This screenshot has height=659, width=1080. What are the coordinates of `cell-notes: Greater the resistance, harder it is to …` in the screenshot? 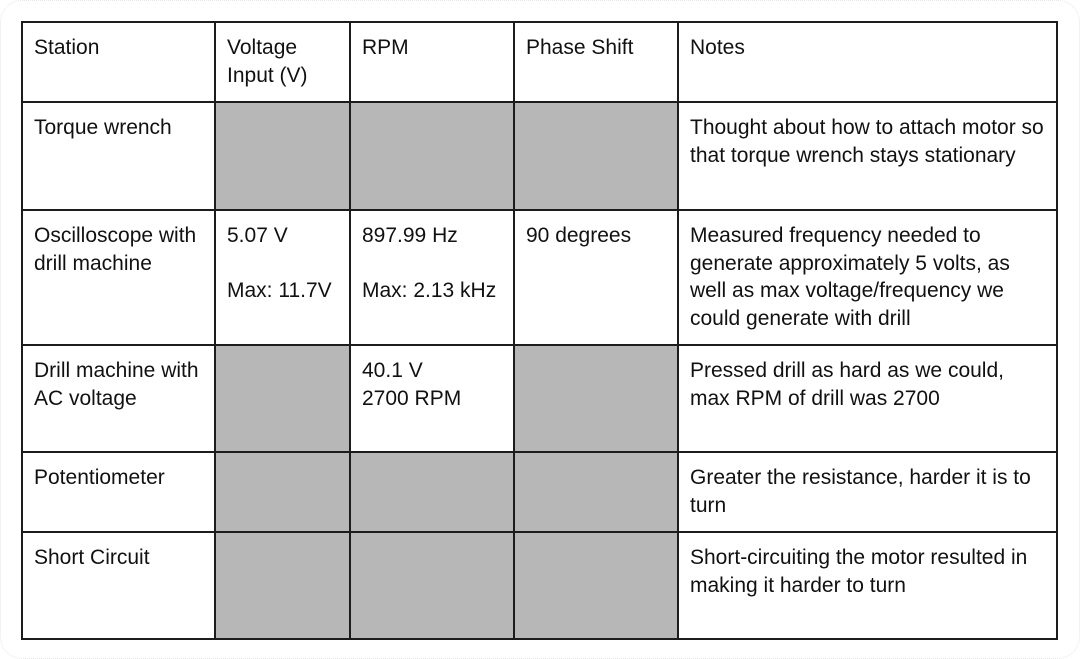 It's located at (867, 492).